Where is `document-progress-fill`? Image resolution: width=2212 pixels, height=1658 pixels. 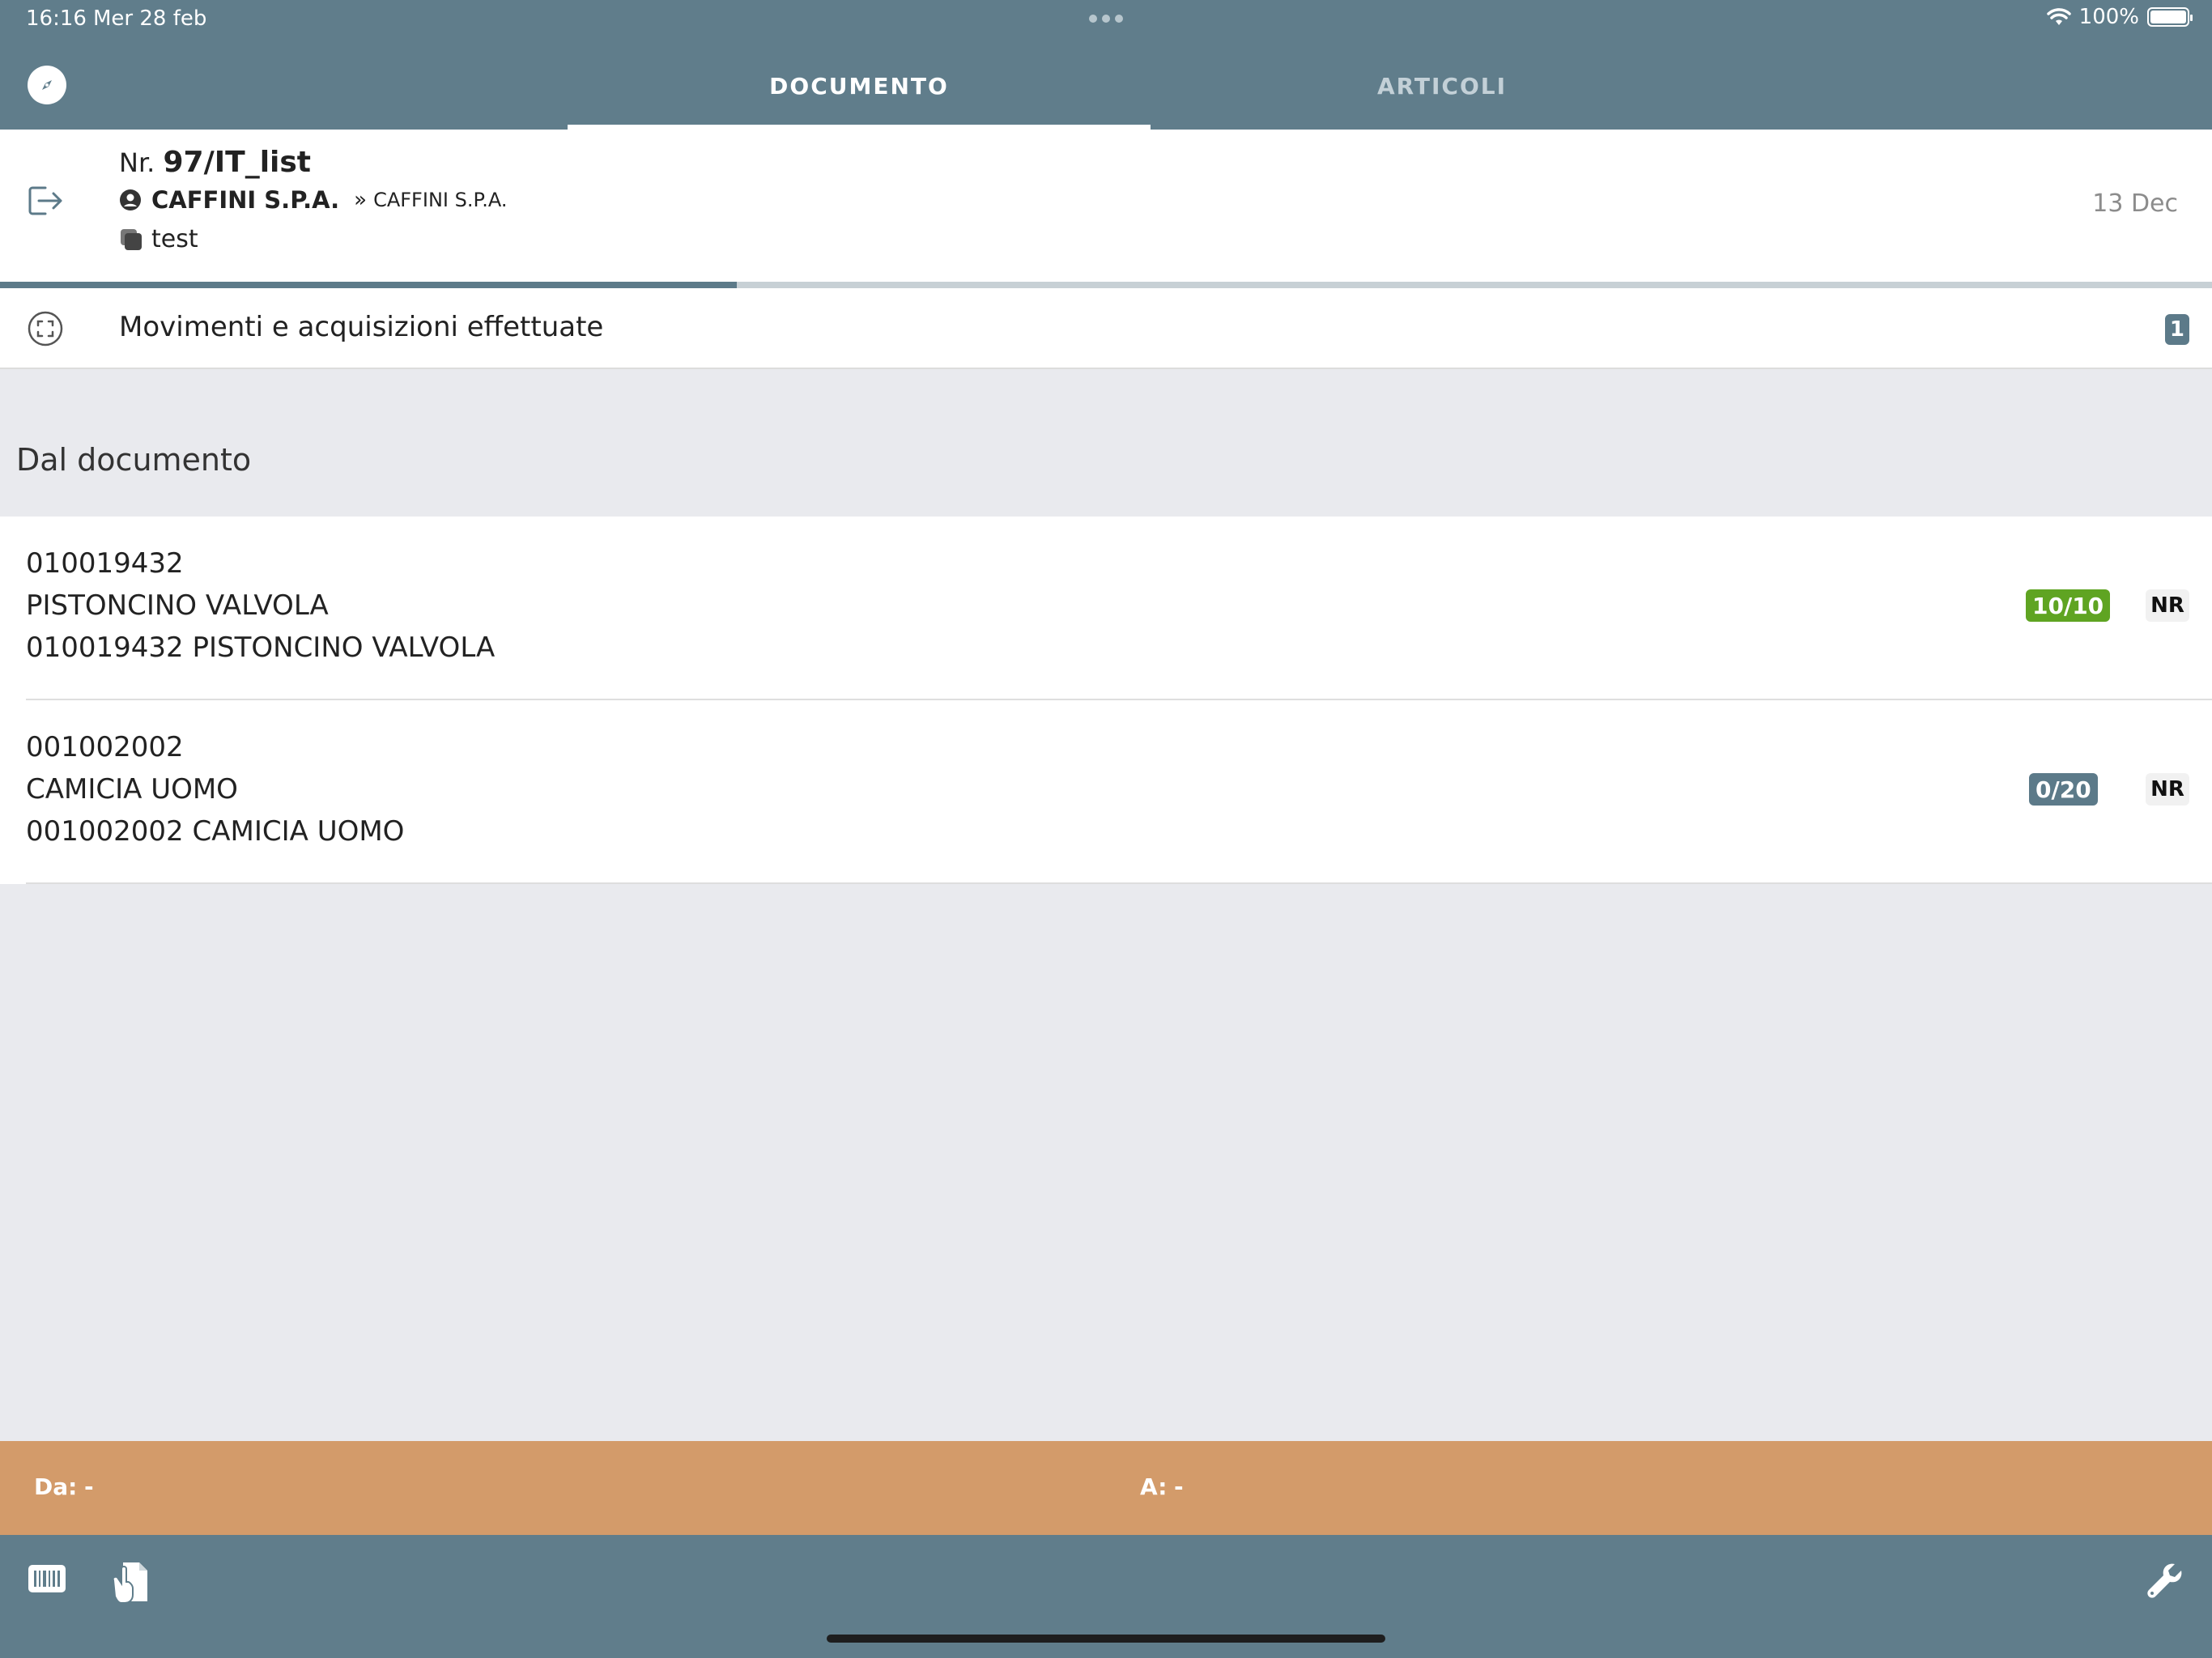 document-progress-fill is located at coordinates (368, 285).